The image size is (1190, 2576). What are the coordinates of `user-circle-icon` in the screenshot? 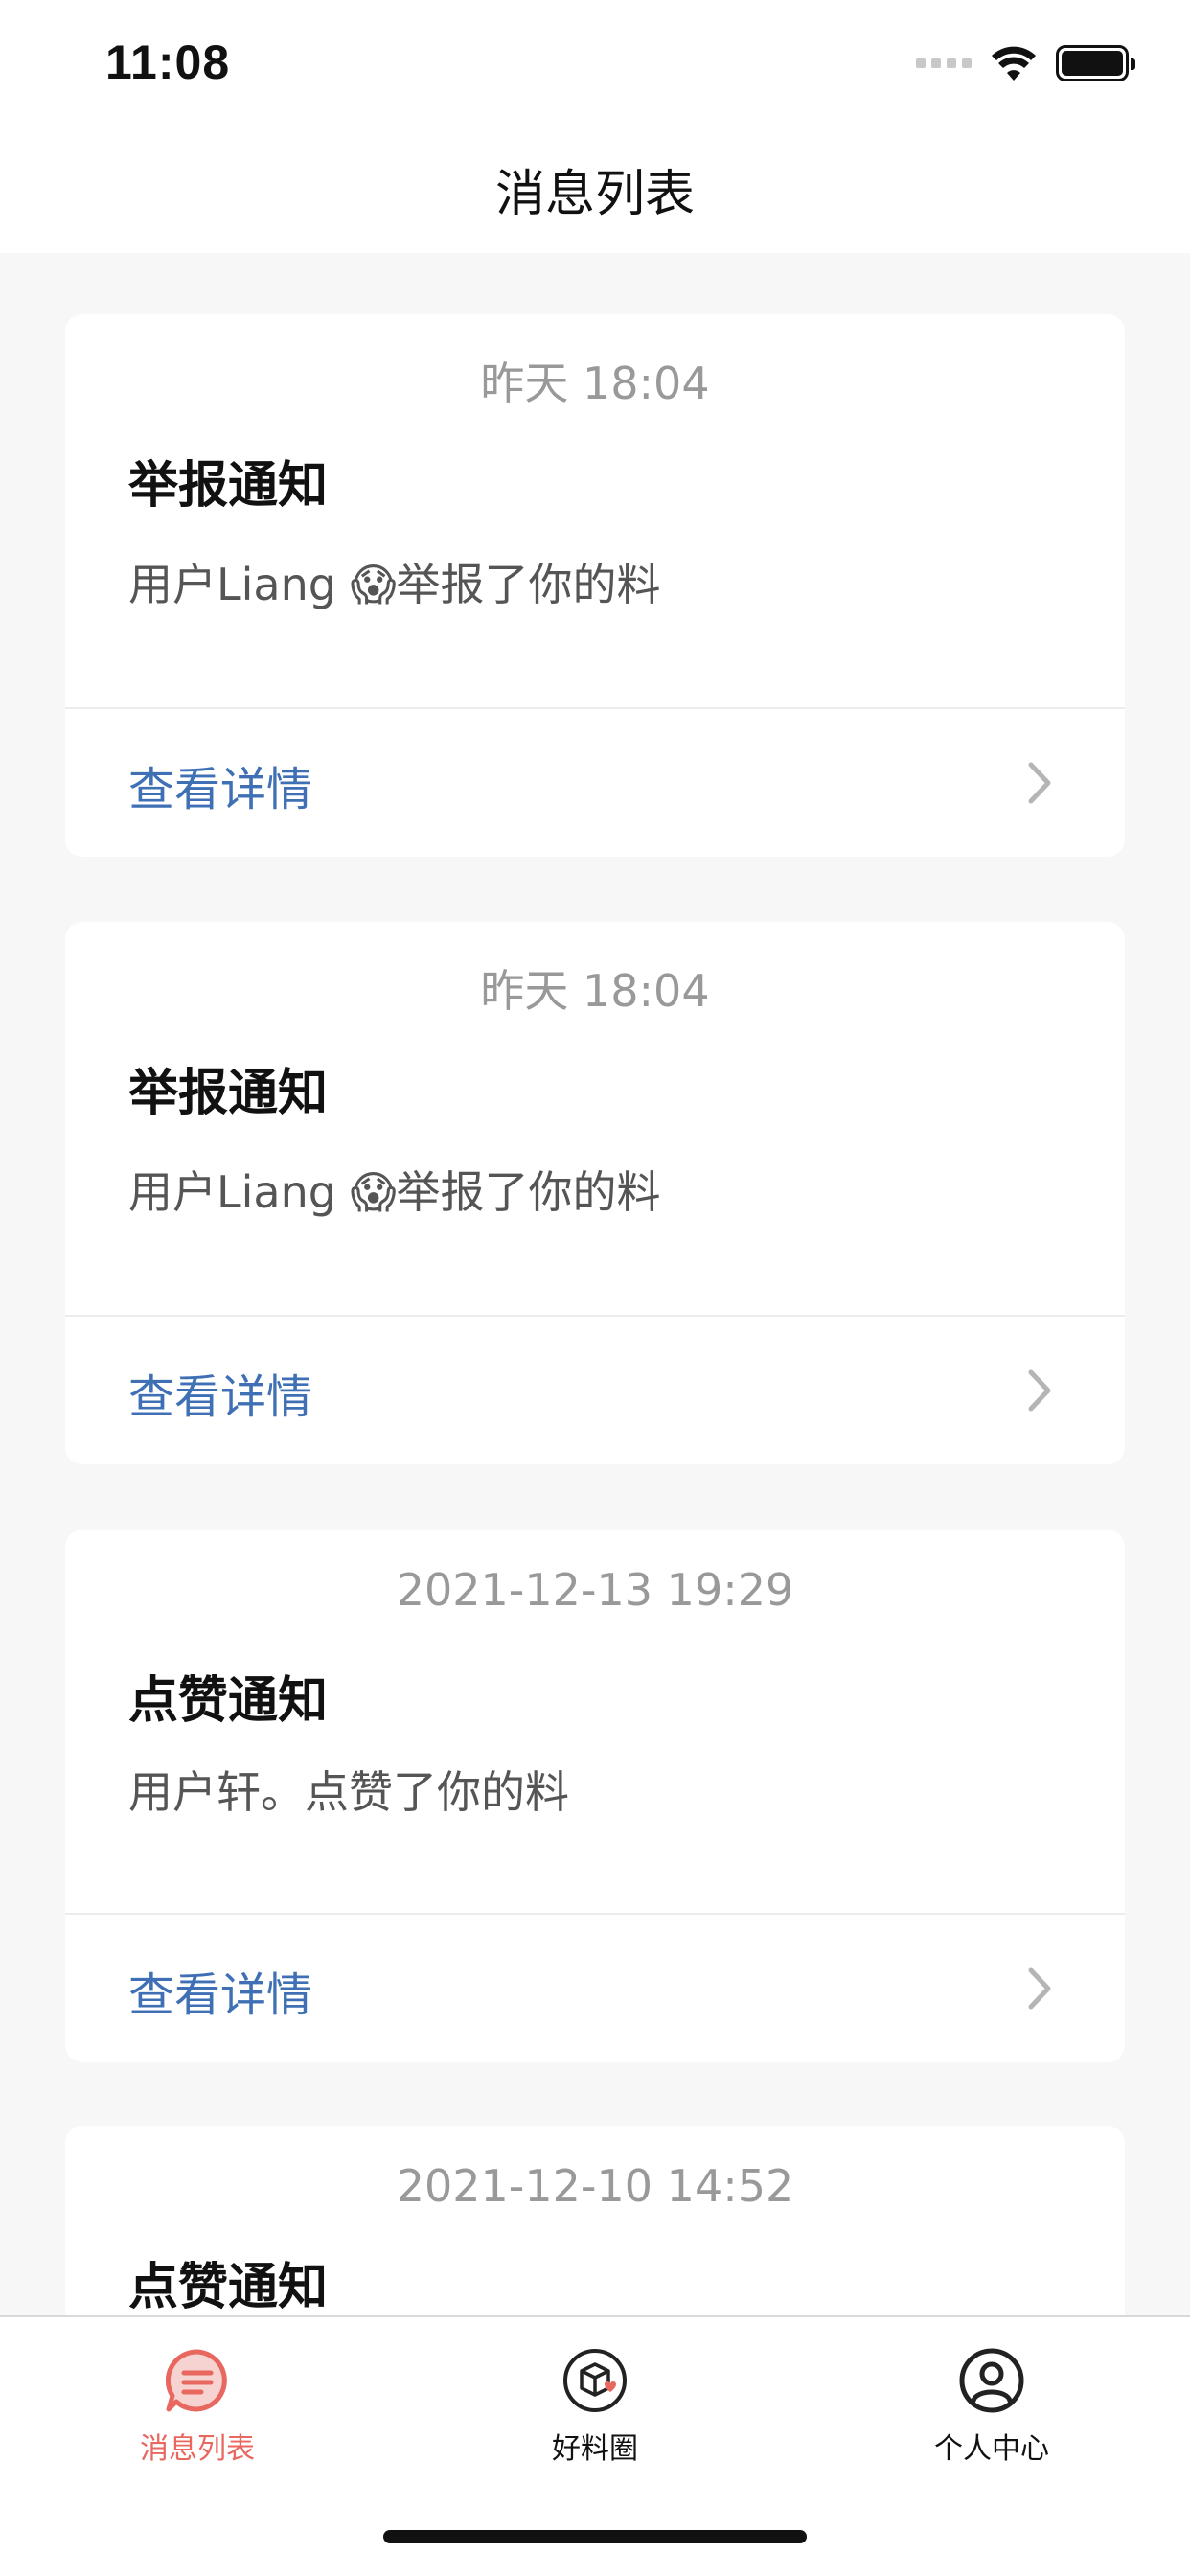 It's located at (991, 2380).